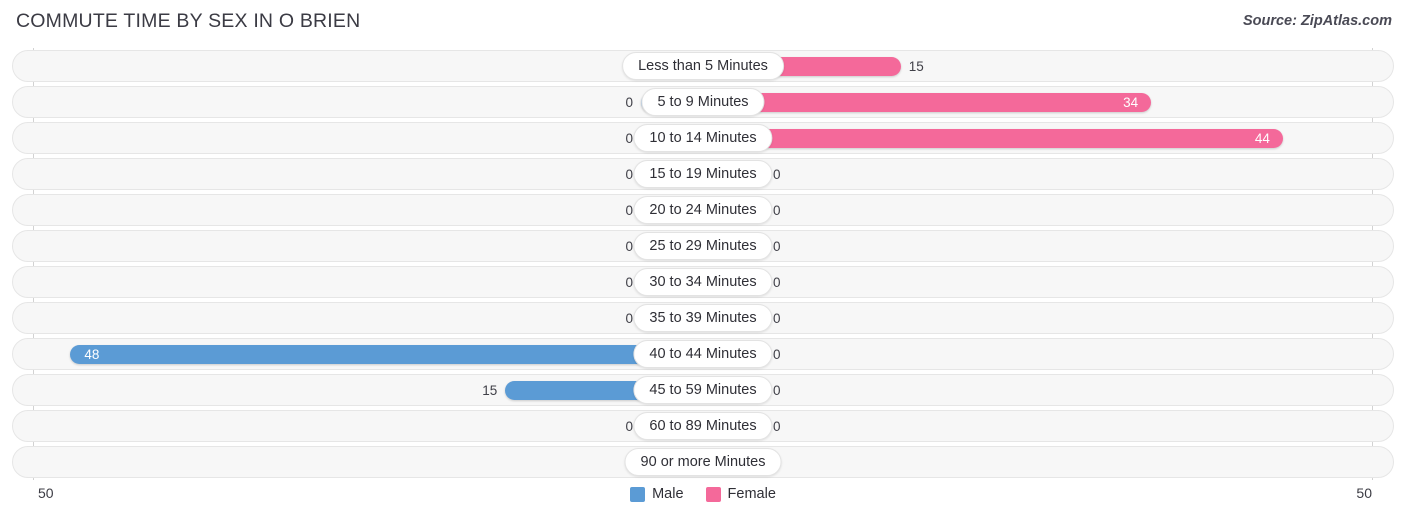 This screenshot has width=1406, height=522. I want to click on chart-footer: 50 50 Male Female, so click(703, 502).